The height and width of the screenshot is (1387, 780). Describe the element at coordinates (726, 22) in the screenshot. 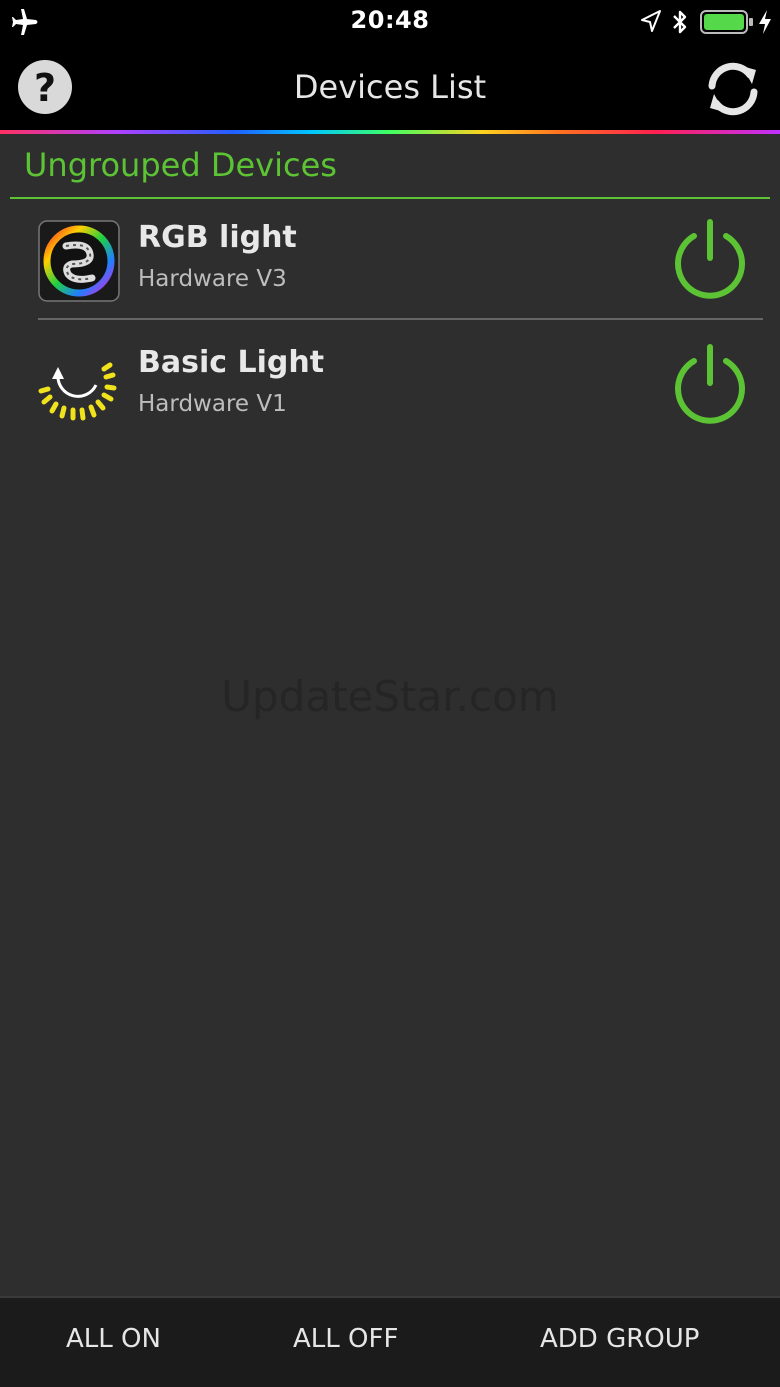

I see `battery-icon` at that location.